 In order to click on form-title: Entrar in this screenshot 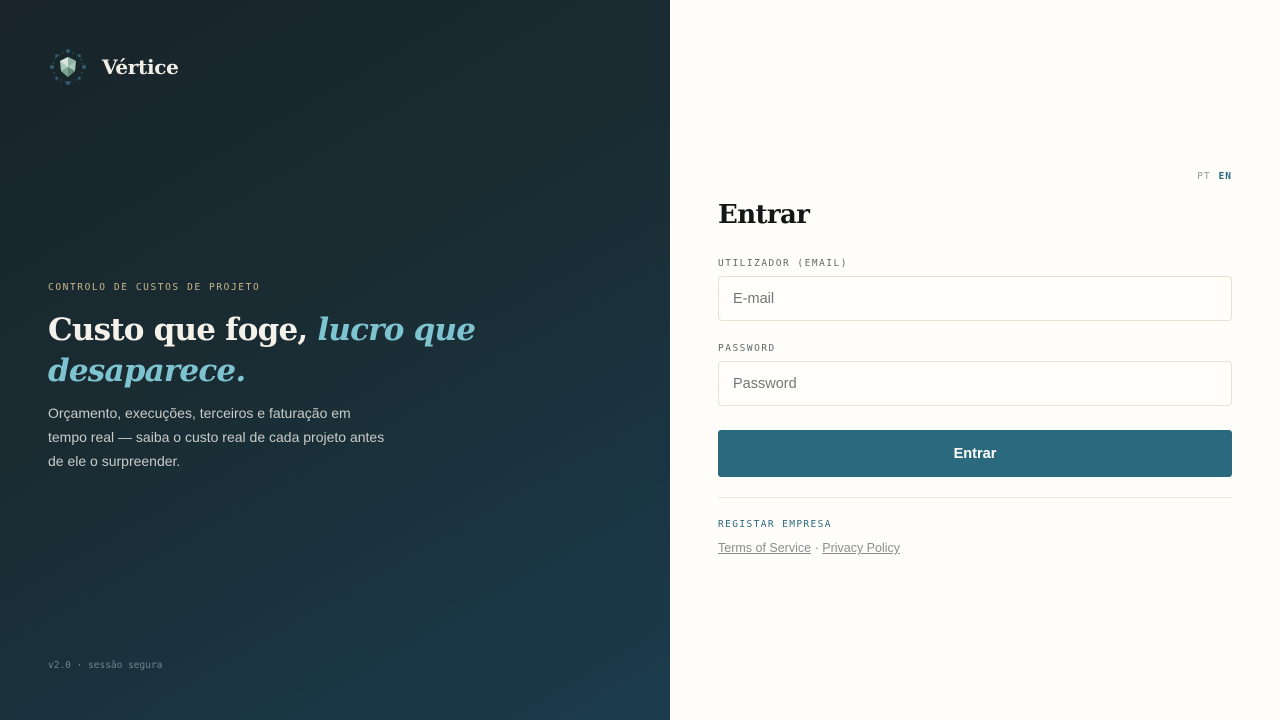, I will do `click(764, 215)`.